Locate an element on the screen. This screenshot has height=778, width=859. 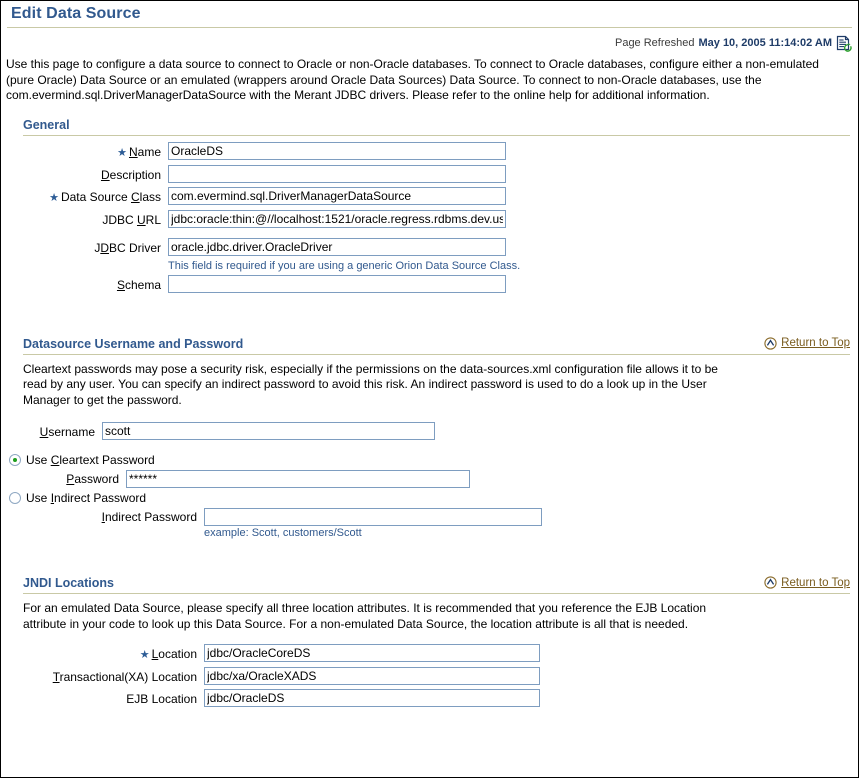
field-row-username: Username is located at coordinates (429, 432).